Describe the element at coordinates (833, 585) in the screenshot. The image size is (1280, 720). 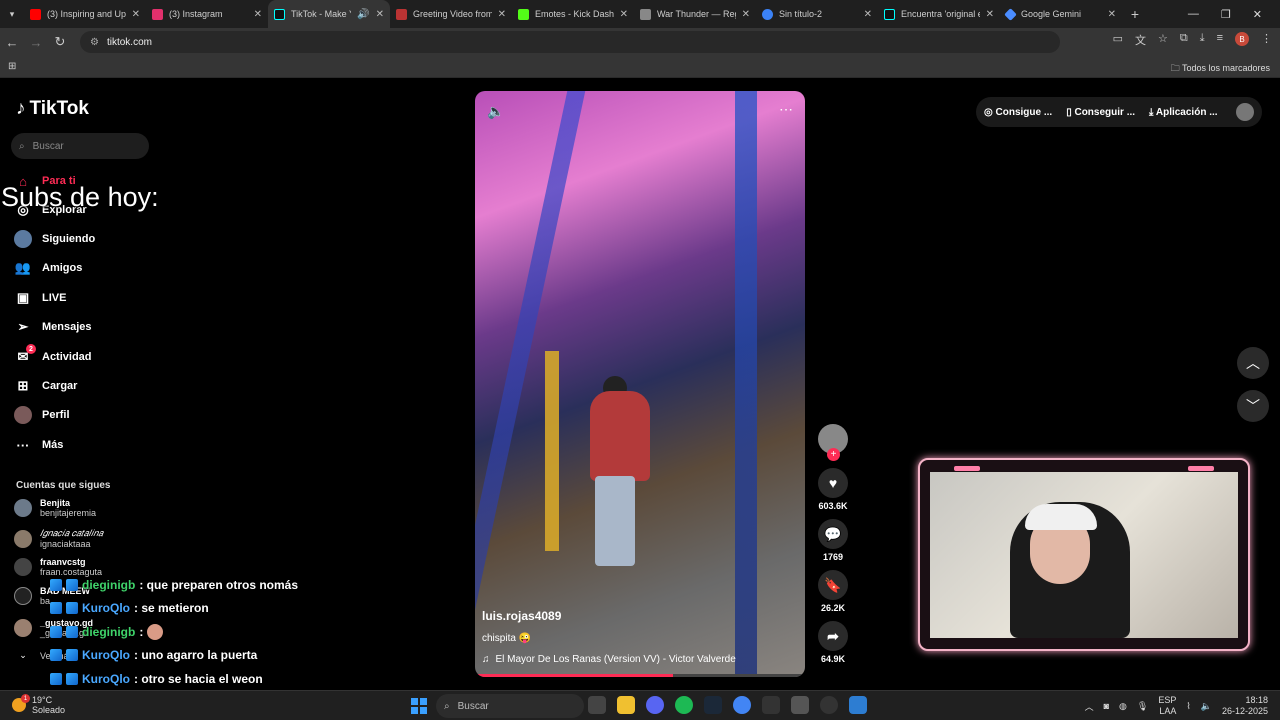
I see `bookmark-icon: 🔖` at that location.